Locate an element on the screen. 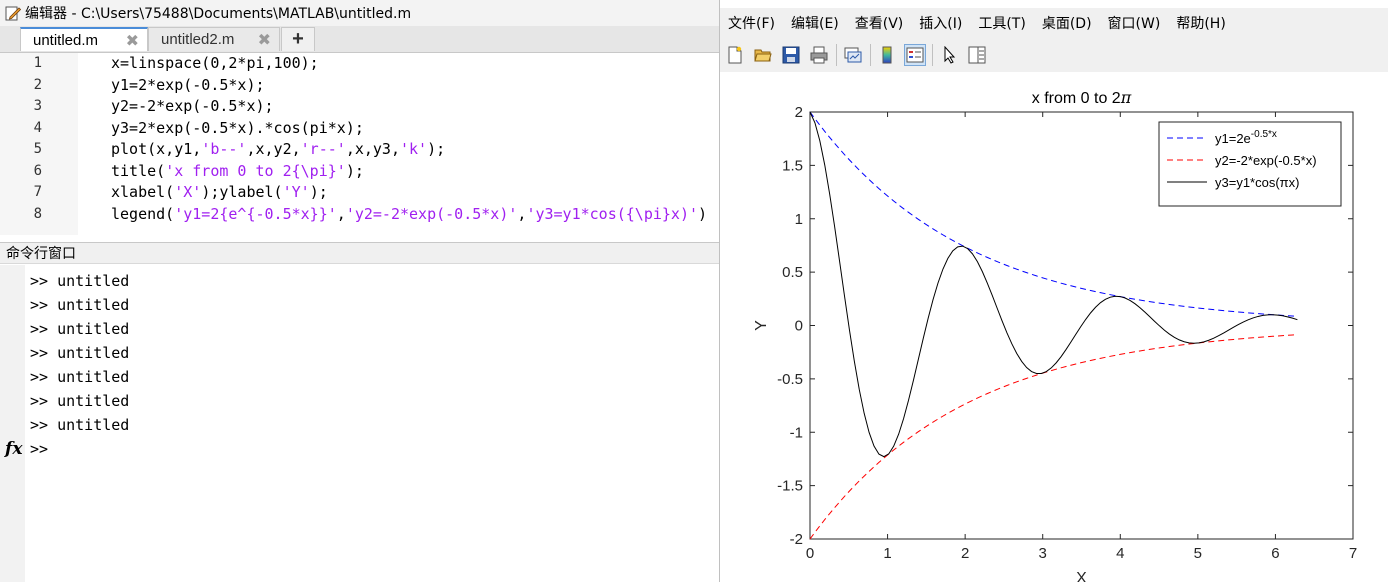  tab-label: untitled.m is located at coordinates (66, 40).